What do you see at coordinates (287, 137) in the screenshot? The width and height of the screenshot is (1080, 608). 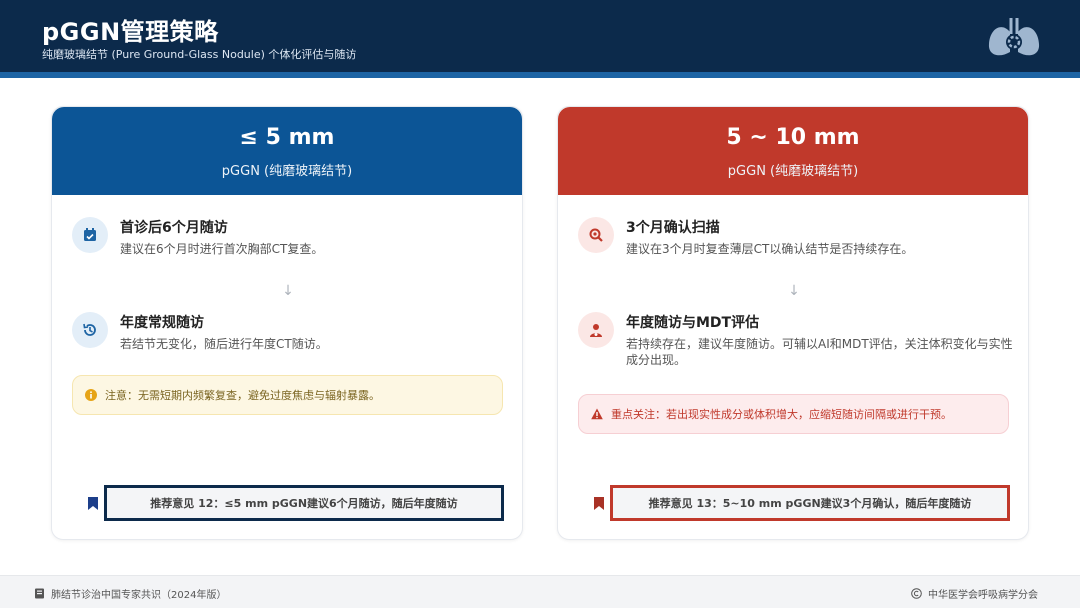 I see `card-title: ≤ 5 mm` at bounding box center [287, 137].